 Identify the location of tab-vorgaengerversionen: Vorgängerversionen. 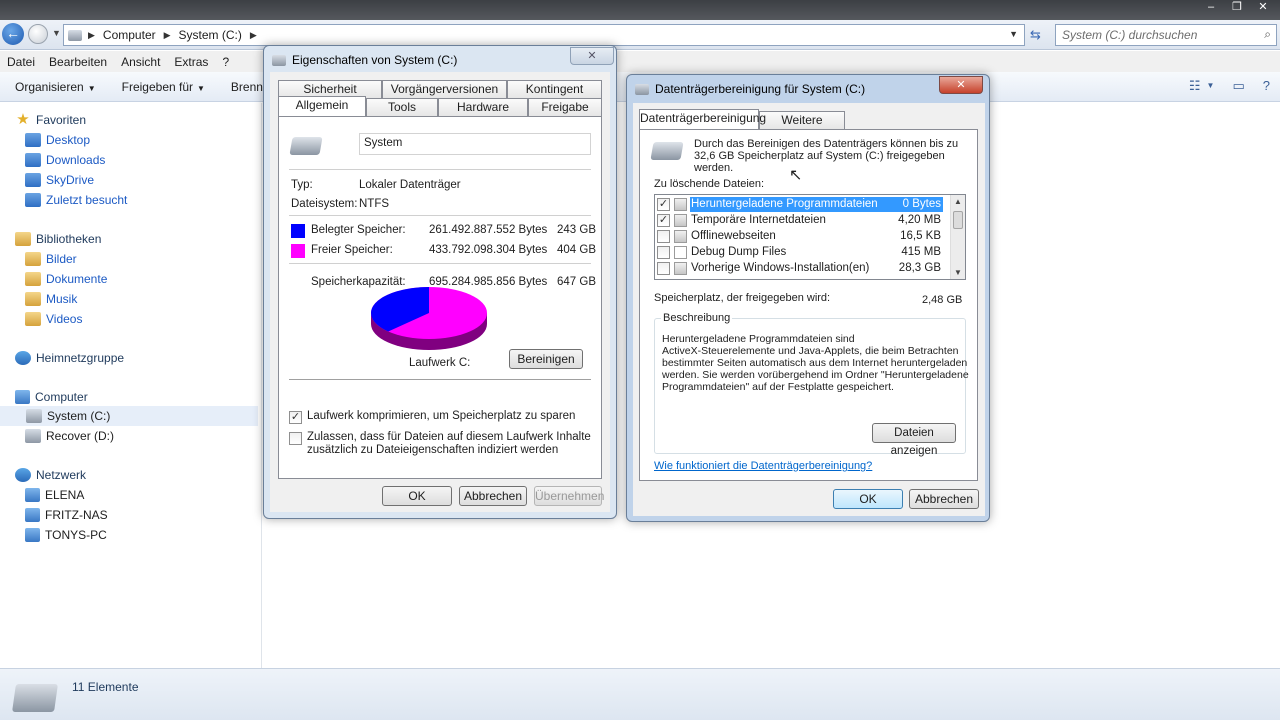
(444, 89).